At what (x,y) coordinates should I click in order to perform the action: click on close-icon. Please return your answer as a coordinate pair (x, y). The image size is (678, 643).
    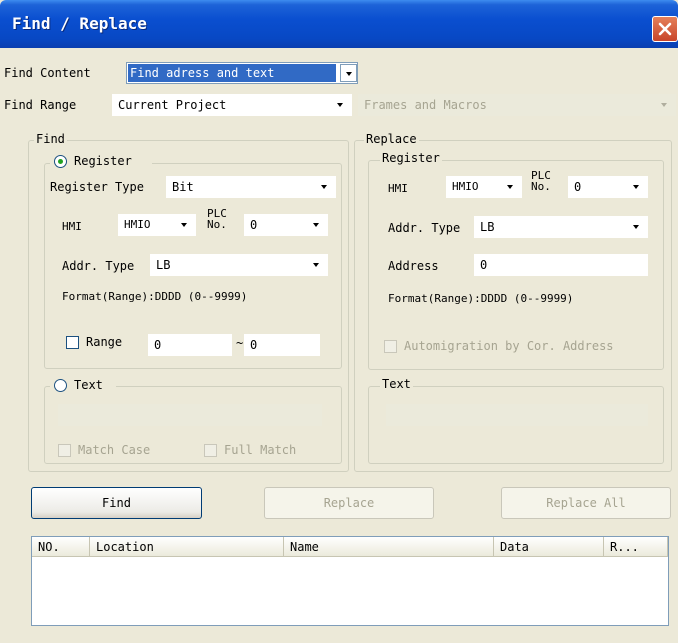
    Looking at the image, I should click on (665, 29).